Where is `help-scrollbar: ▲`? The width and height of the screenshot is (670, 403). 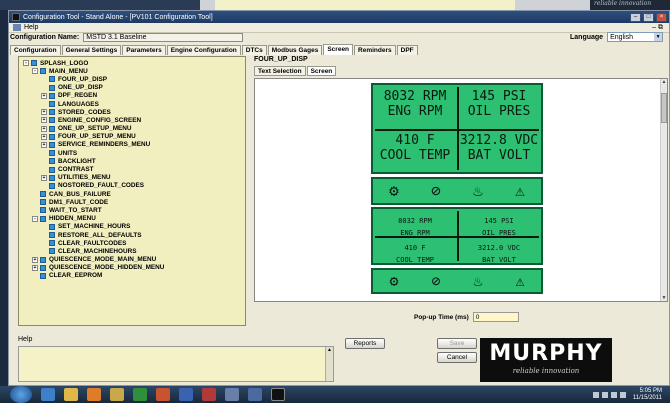 help-scrollbar: ▲ is located at coordinates (329, 364).